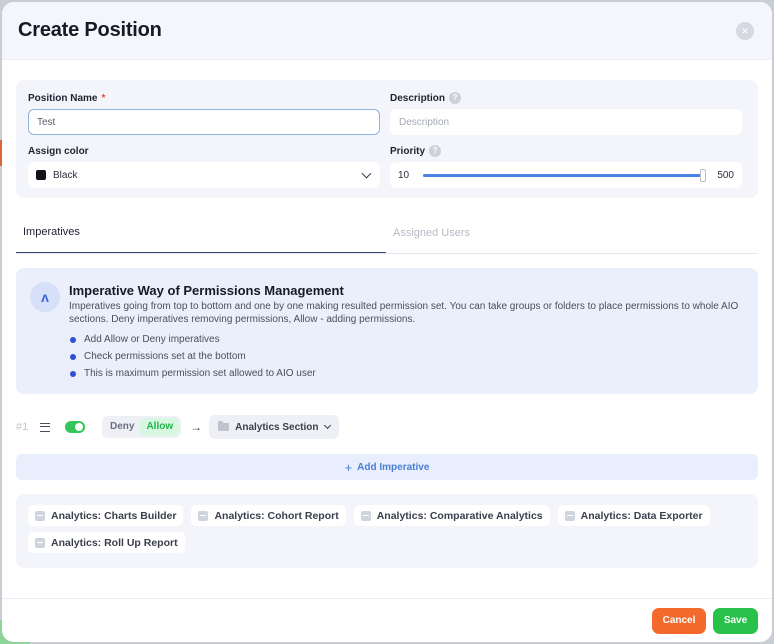 The image size is (774, 644). I want to click on deny-allow-switch: Deny Allow, so click(142, 427).